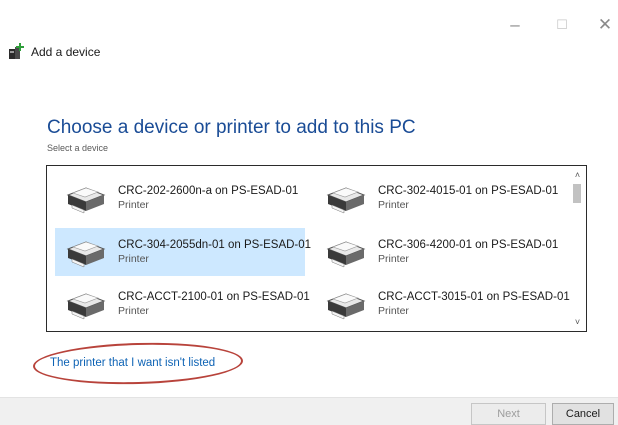 Image resolution: width=618 pixels, height=425 pixels. I want to click on device-list-scrollbar: ˄ ˅, so click(577, 248).